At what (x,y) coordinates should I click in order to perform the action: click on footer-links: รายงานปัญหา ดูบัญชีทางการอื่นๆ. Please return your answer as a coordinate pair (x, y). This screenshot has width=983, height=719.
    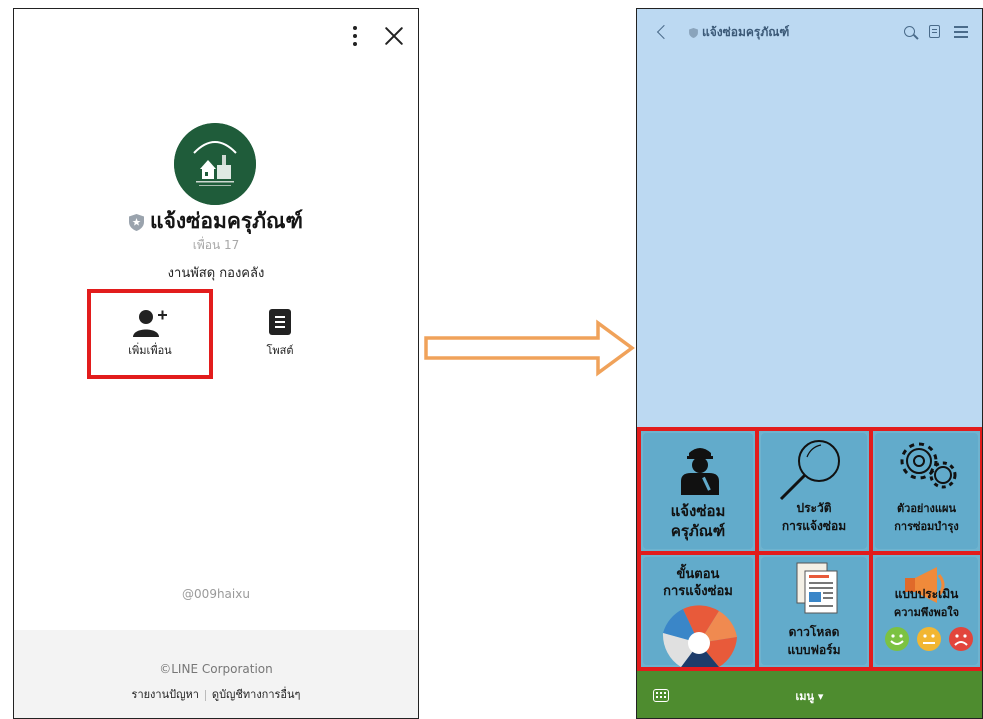
    Looking at the image, I should click on (216, 694).